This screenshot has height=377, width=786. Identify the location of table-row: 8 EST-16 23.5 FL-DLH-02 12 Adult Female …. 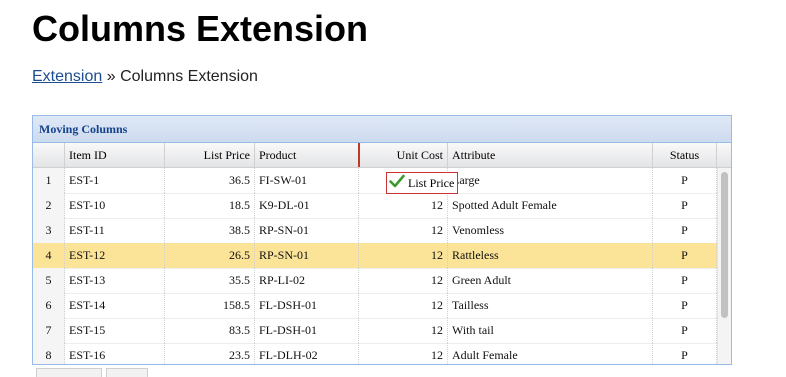
(375, 353).